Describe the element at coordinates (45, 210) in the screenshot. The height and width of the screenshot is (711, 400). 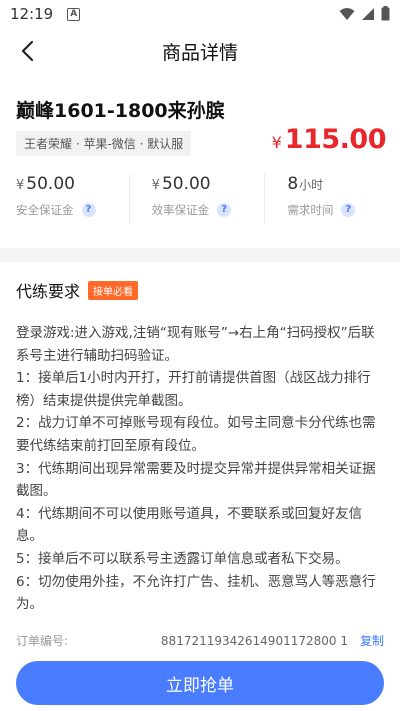
I see `stat-label: 安全保证金` at that location.